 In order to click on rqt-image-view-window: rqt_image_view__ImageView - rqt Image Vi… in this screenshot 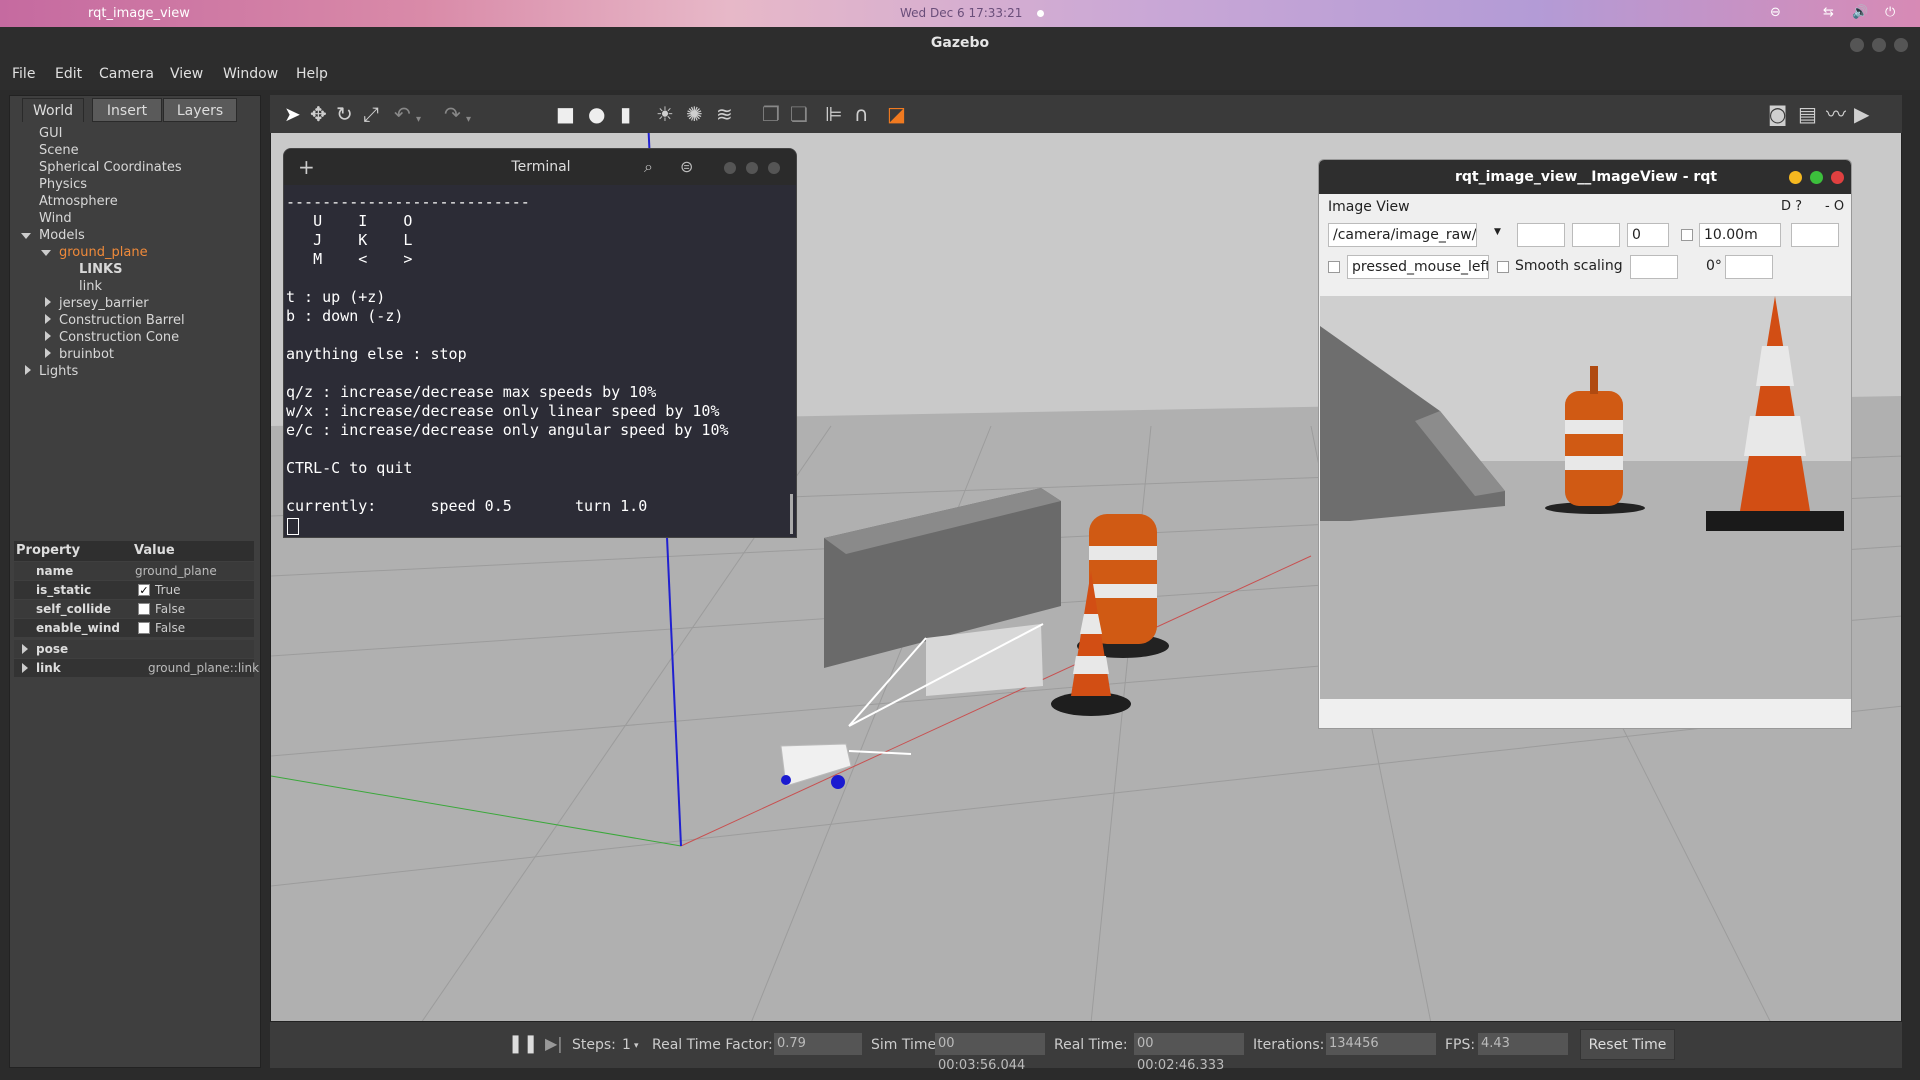, I will do `click(1585, 444)`.